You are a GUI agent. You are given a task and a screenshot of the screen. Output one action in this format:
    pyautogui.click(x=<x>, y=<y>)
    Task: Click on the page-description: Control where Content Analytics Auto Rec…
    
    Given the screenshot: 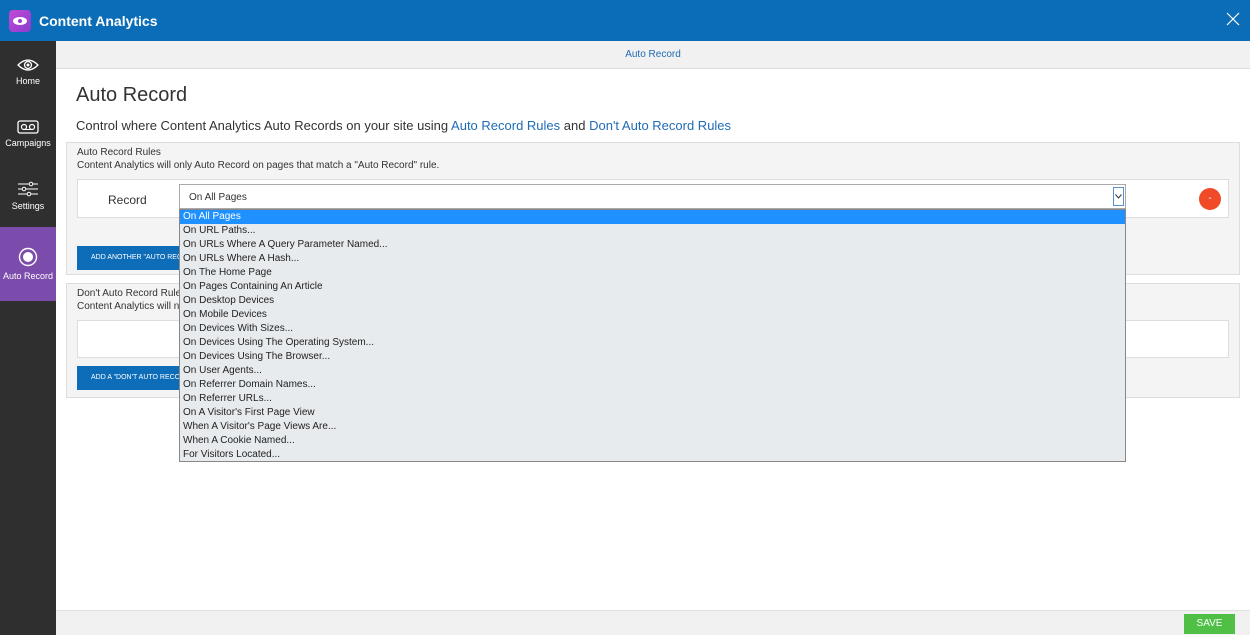 What is the action you would take?
    pyautogui.click(x=403, y=125)
    